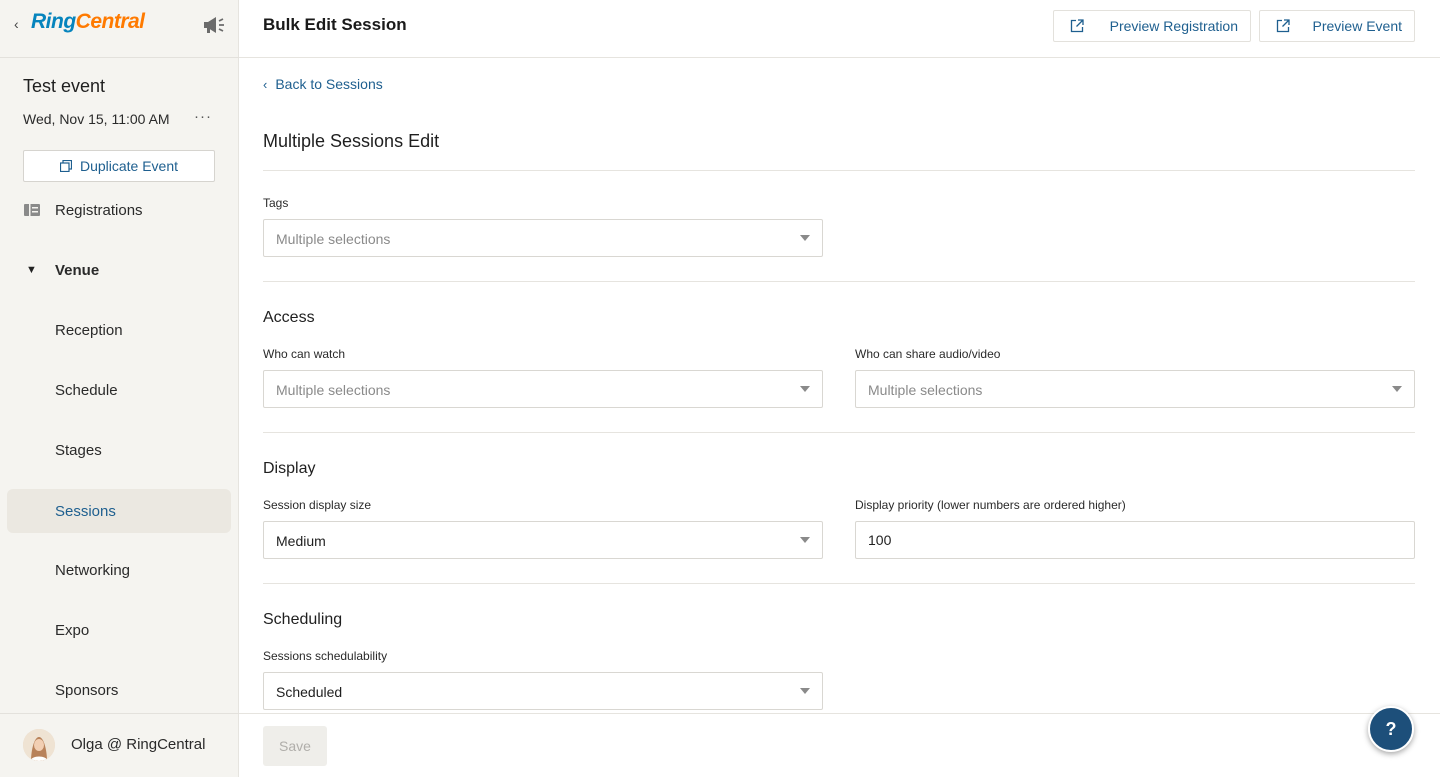 The height and width of the screenshot is (777, 1440). Describe the element at coordinates (93, 570) in the screenshot. I see `sidebar-item-label: Networking` at that location.